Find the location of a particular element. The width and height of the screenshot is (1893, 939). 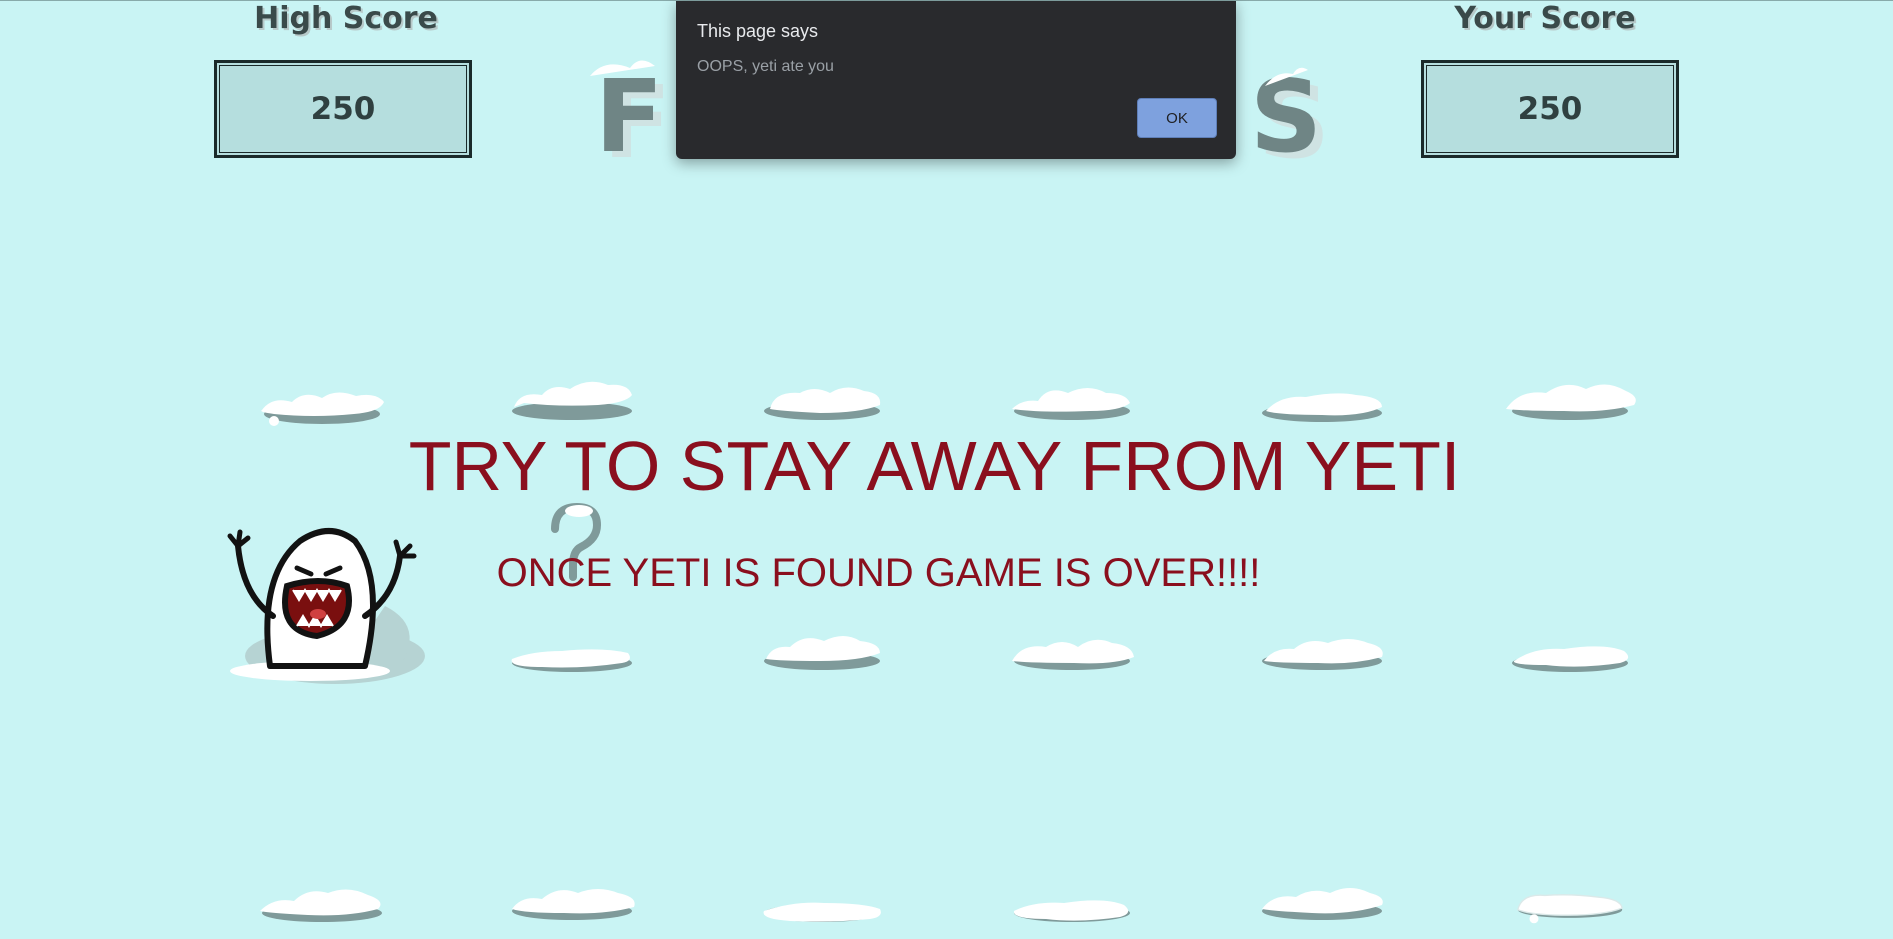

your-score-box: 250 is located at coordinates (1550, 109).